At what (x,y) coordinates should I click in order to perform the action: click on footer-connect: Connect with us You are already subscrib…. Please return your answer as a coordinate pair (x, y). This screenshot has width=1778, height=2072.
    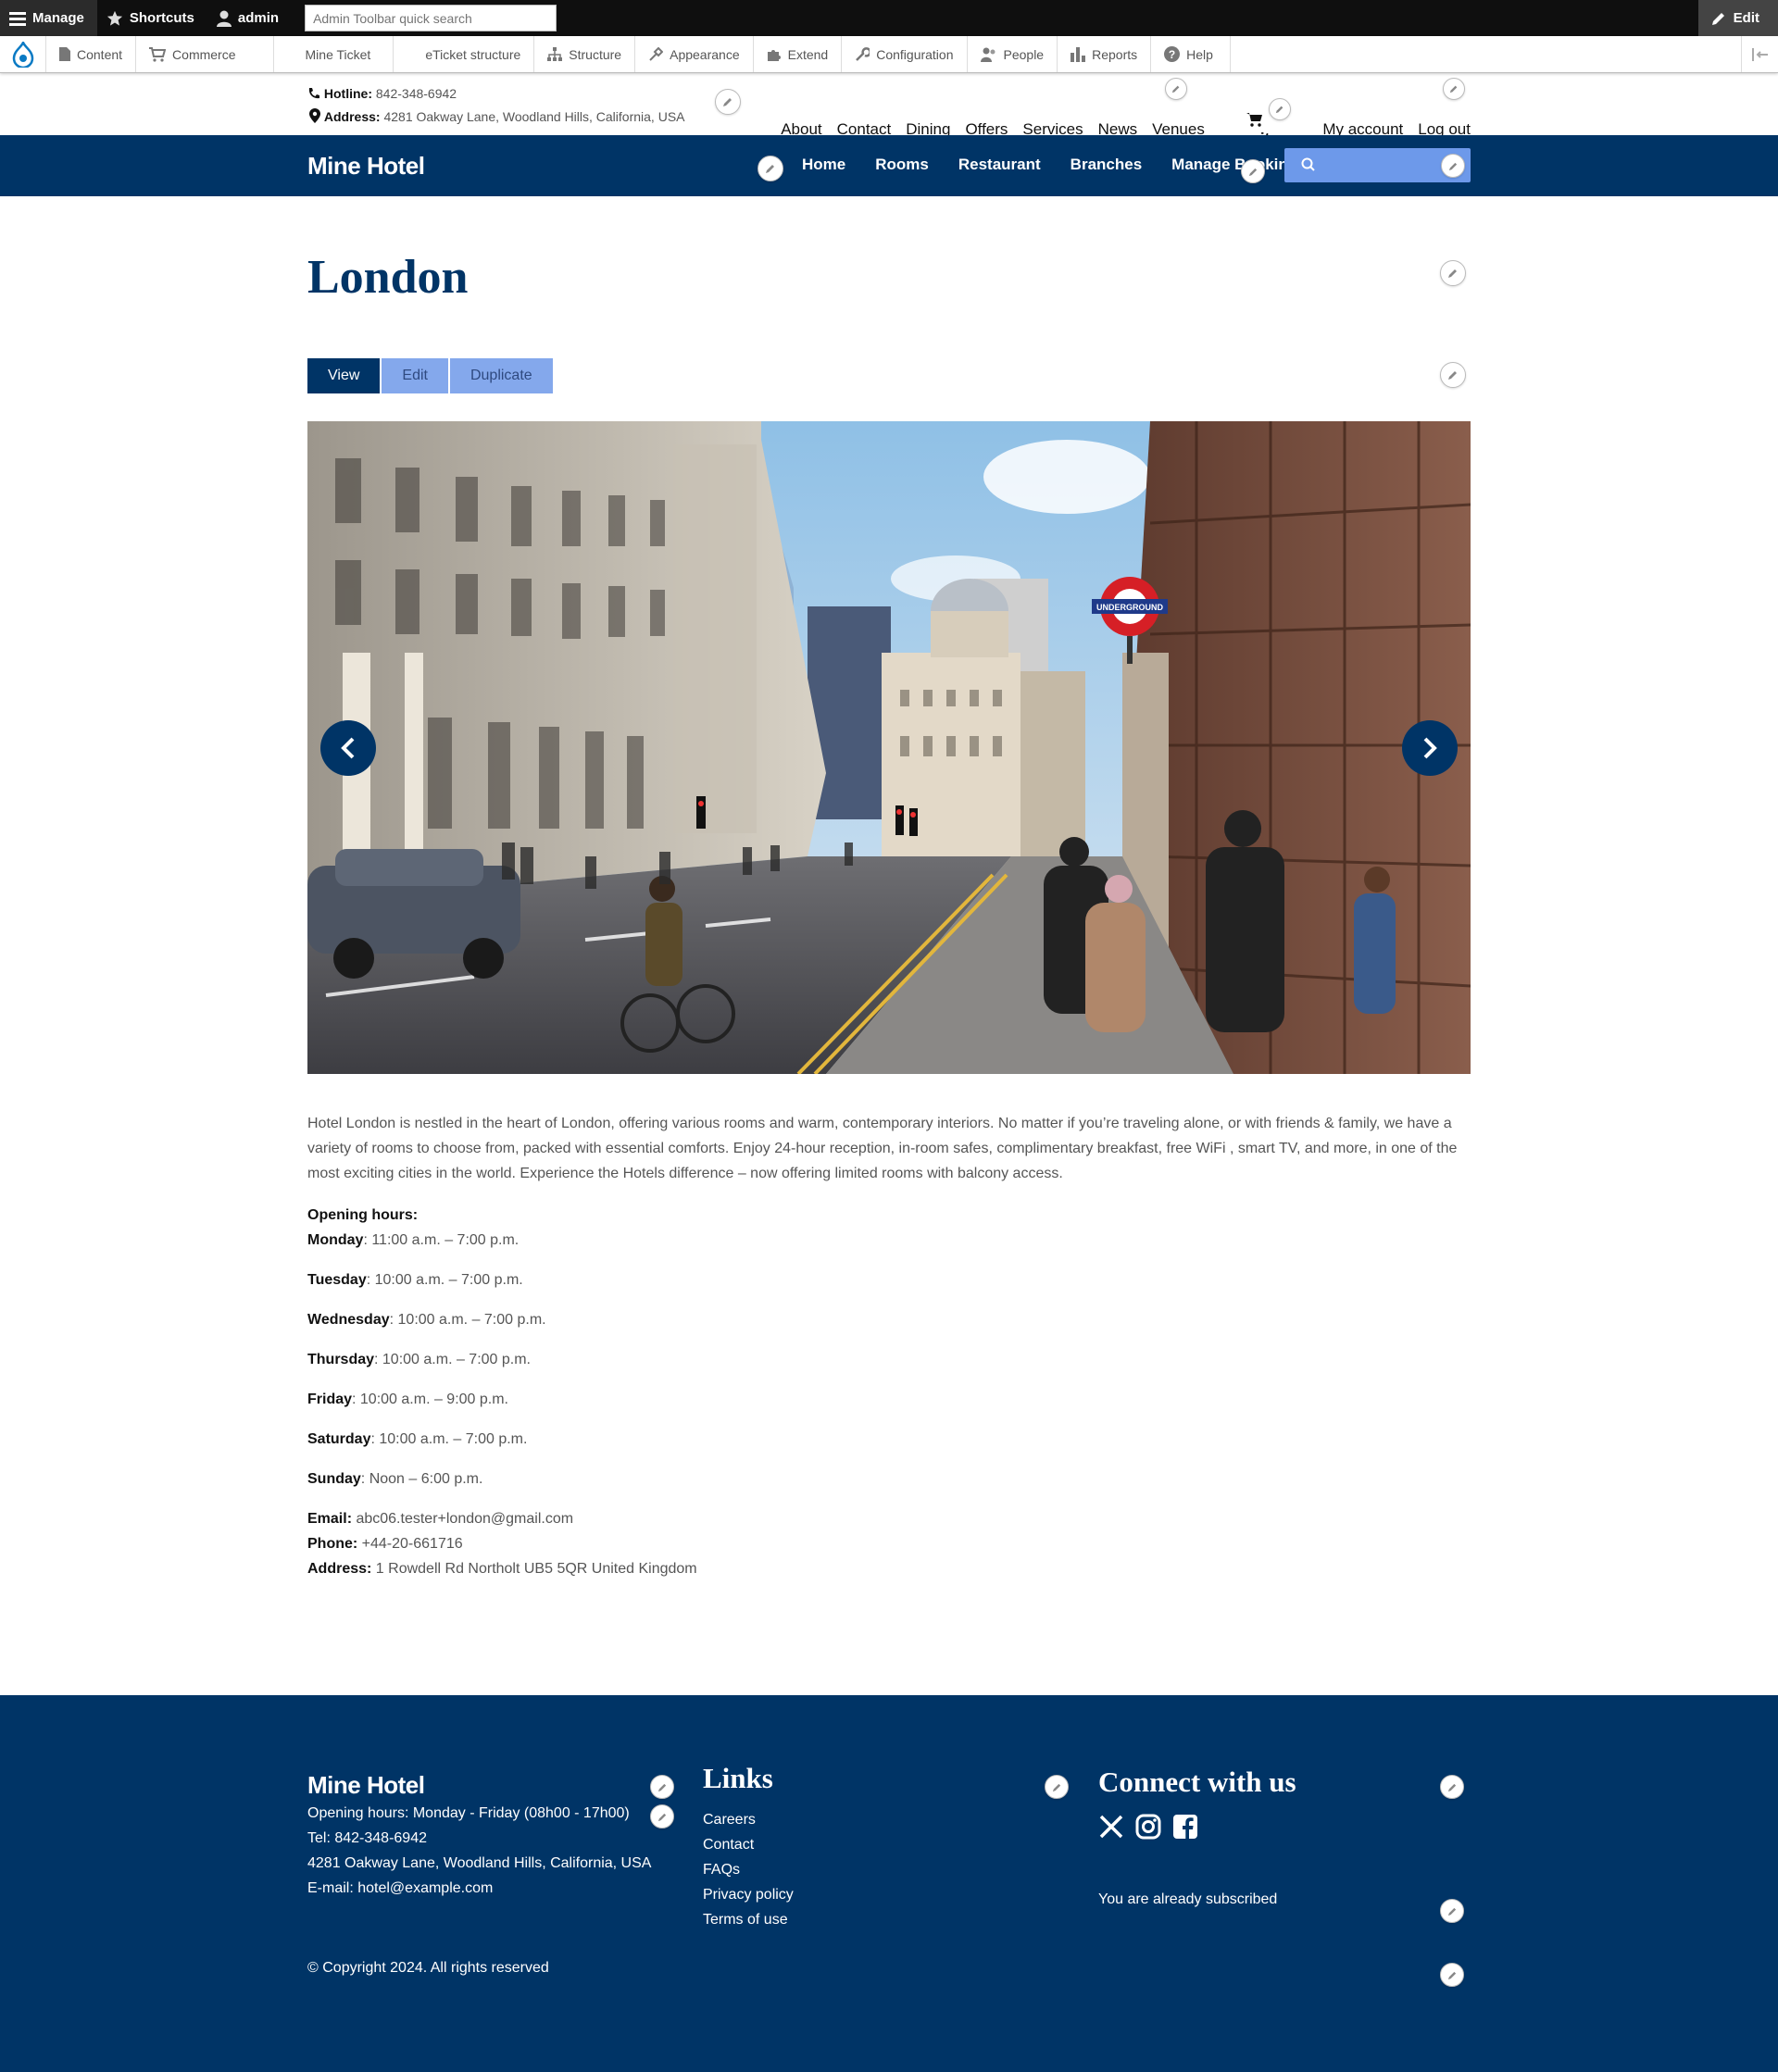
    Looking at the image, I should click on (1197, 1837).